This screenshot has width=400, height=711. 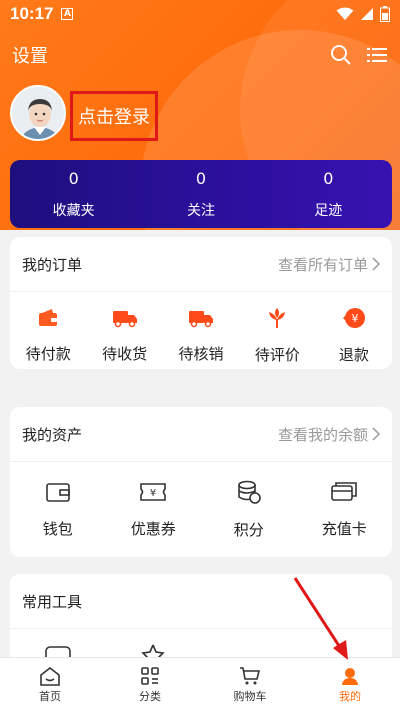 I want to click on wallet-icon, so click(x=48, y=317).